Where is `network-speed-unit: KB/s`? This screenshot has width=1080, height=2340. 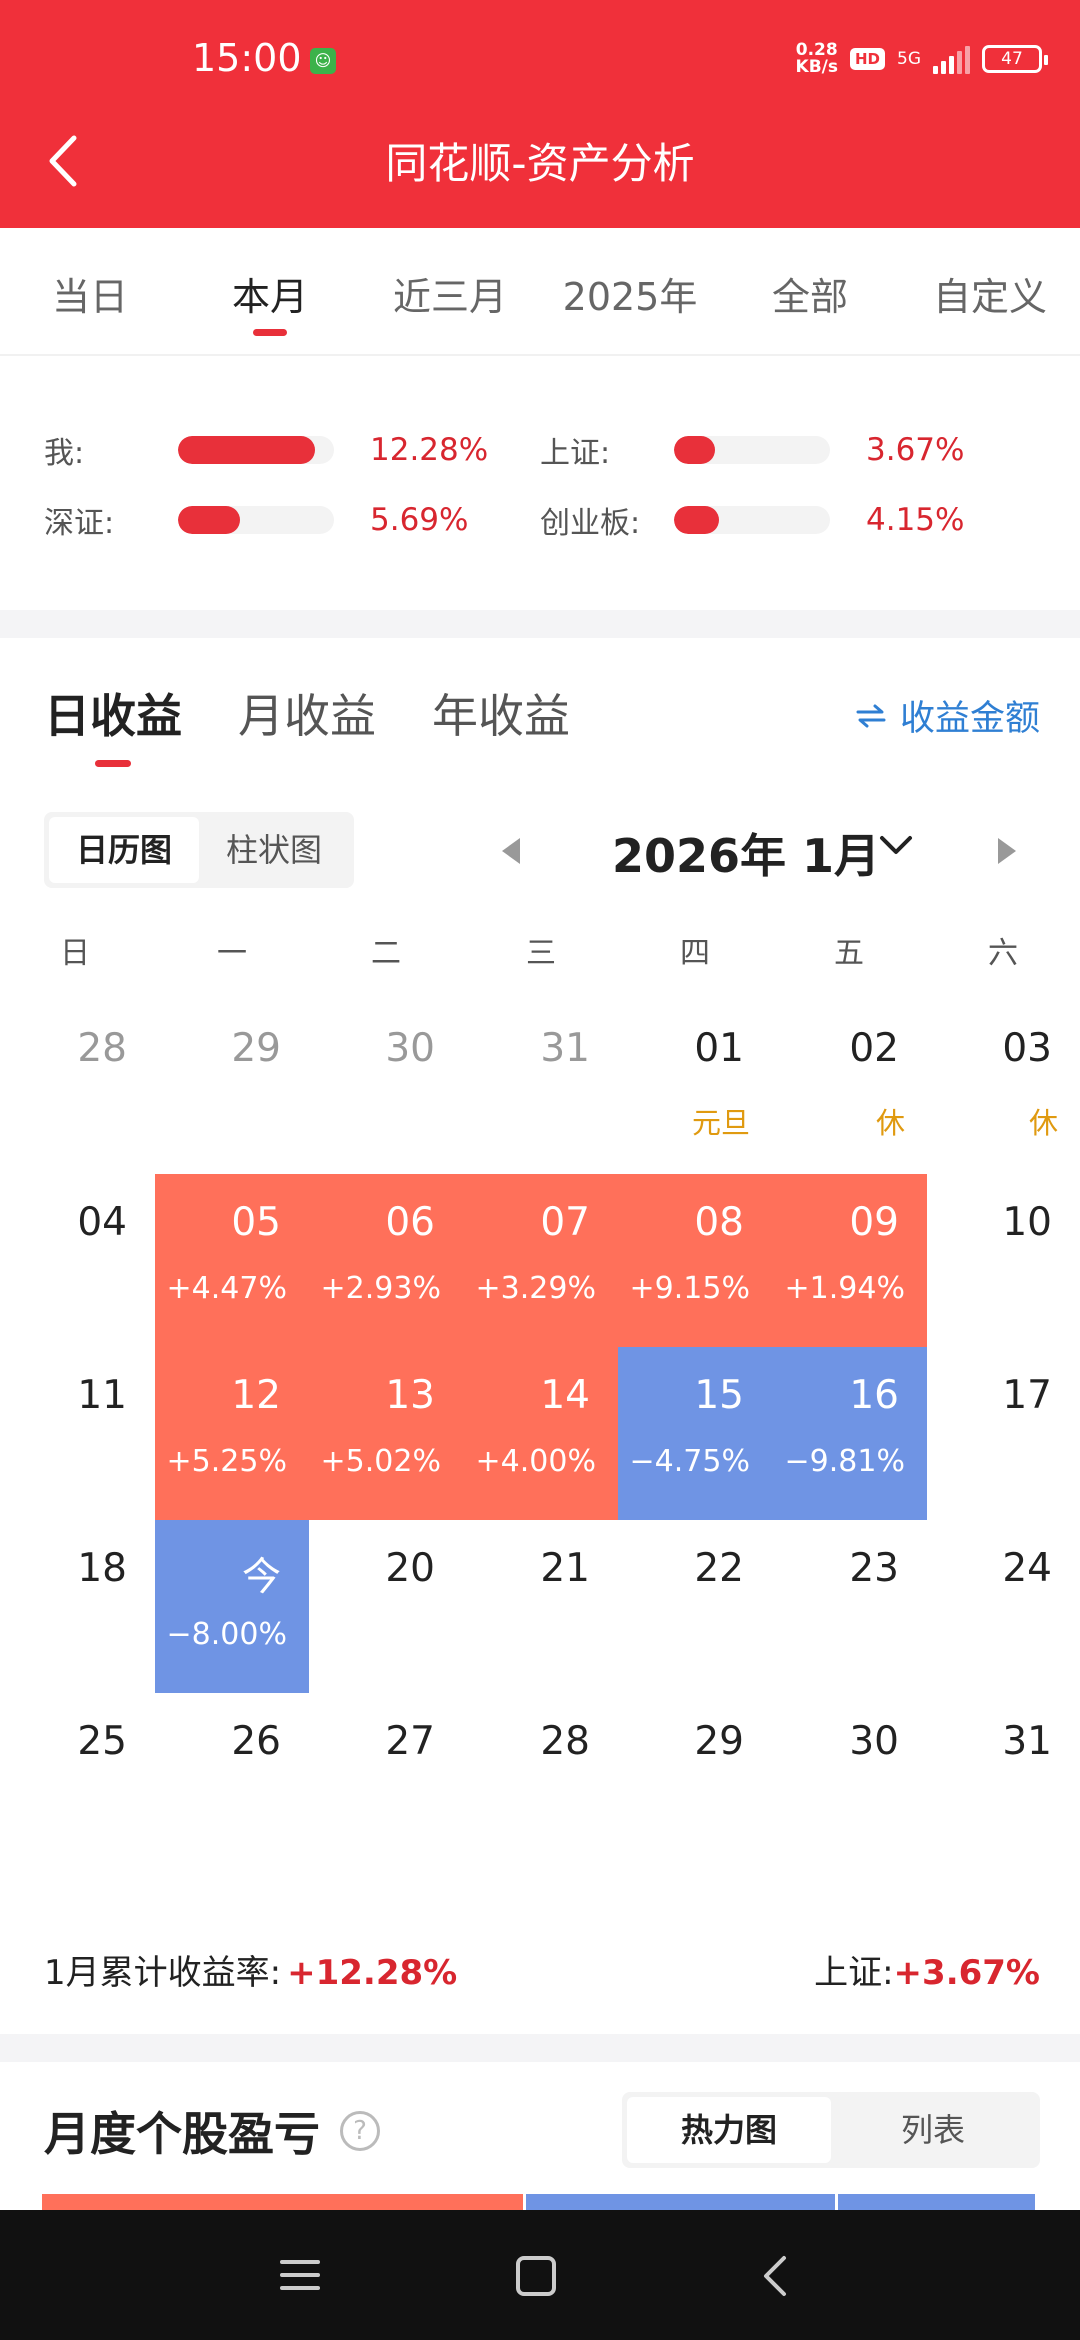
network-speed-unit: KB/s is located at coordinates (816, 67).